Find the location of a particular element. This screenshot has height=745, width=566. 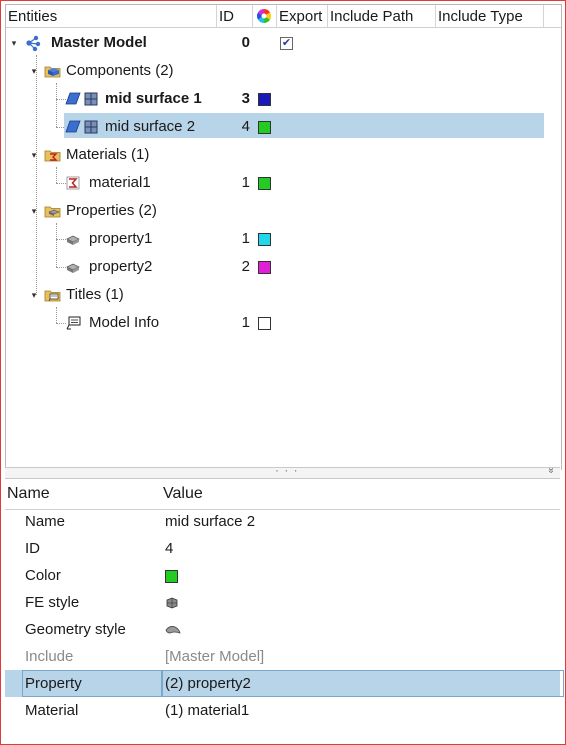

column-id: ID is located at coordinates (235, 16).